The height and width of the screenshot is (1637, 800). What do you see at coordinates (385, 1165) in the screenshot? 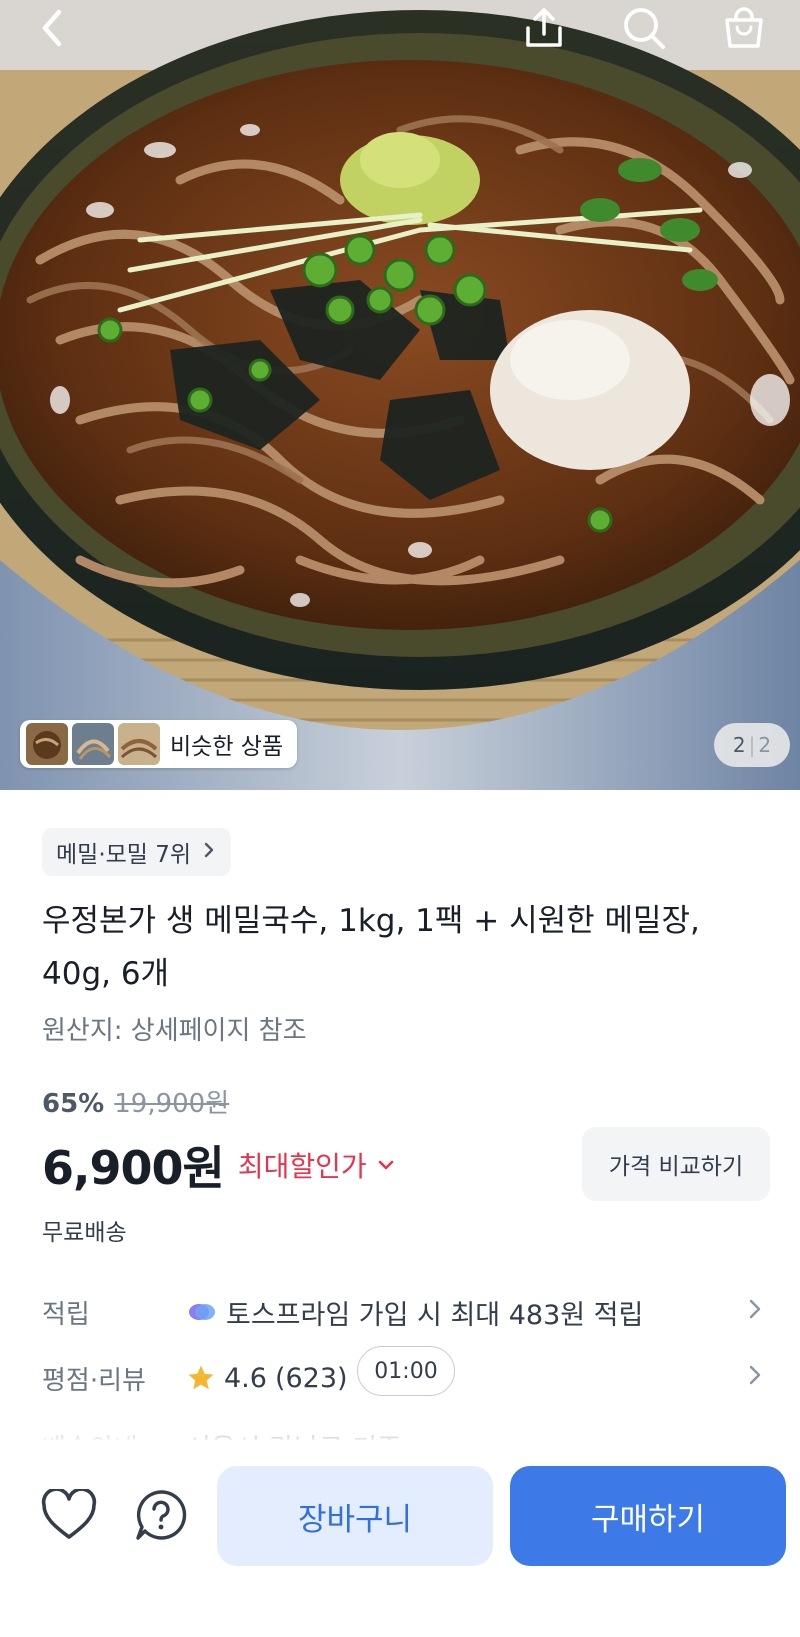
I see `chevron-down-icon` at bounding box center [385, 1165].